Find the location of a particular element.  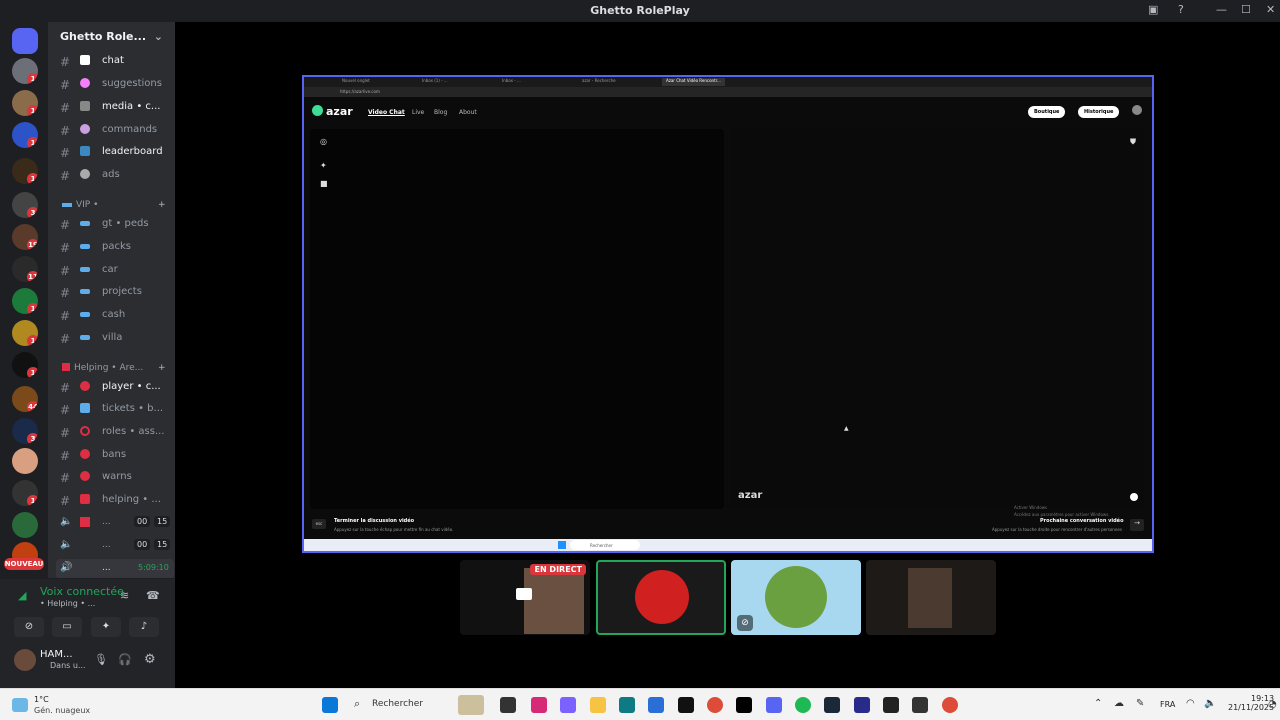

server-icon: 11 is located at coordinates (25, 269).